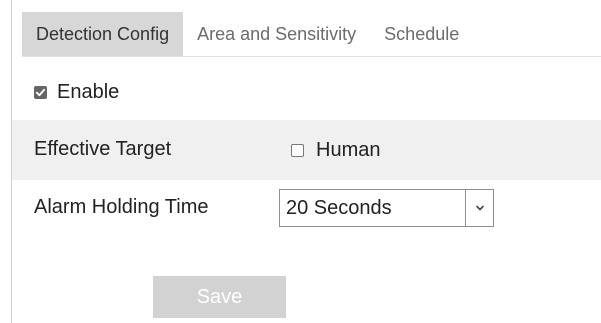 This screenshot has width=601, height=323. Describe the element at coordinates (276, 34) in the screenshot. I see `tab-area-and-sensitivity: Area and Sensitivity` at that location.